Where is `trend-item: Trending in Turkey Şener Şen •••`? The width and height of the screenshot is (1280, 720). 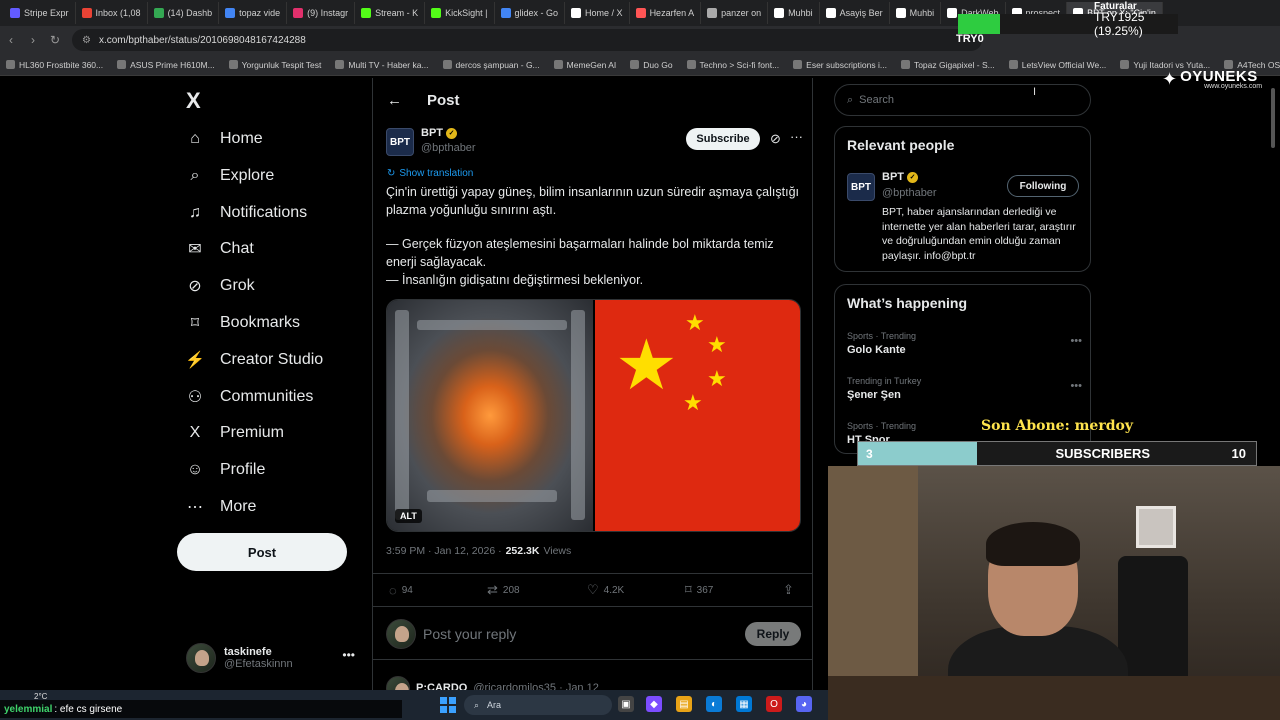 trend-item: Trending in Turkey Şener Şen ••• is located at coordinates (964, 388).